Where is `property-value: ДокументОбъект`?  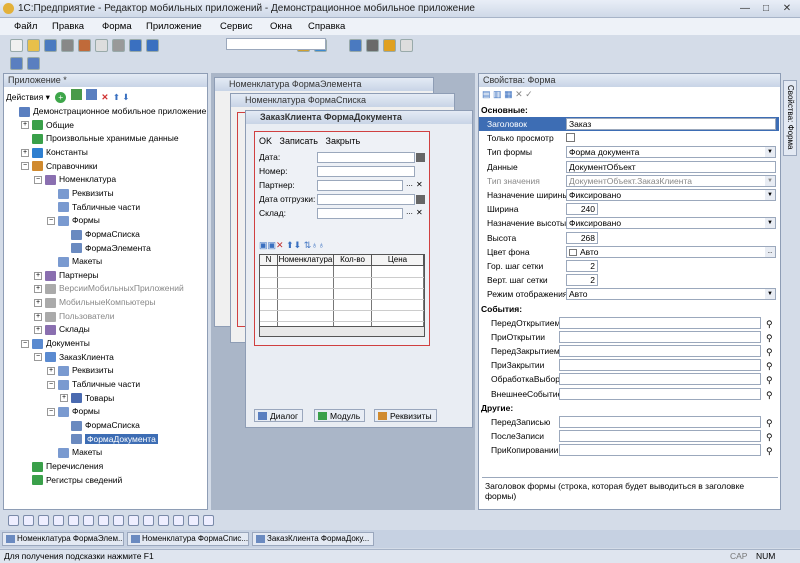 property-value: ДокументОбъект is located at coordinates (671, 166).